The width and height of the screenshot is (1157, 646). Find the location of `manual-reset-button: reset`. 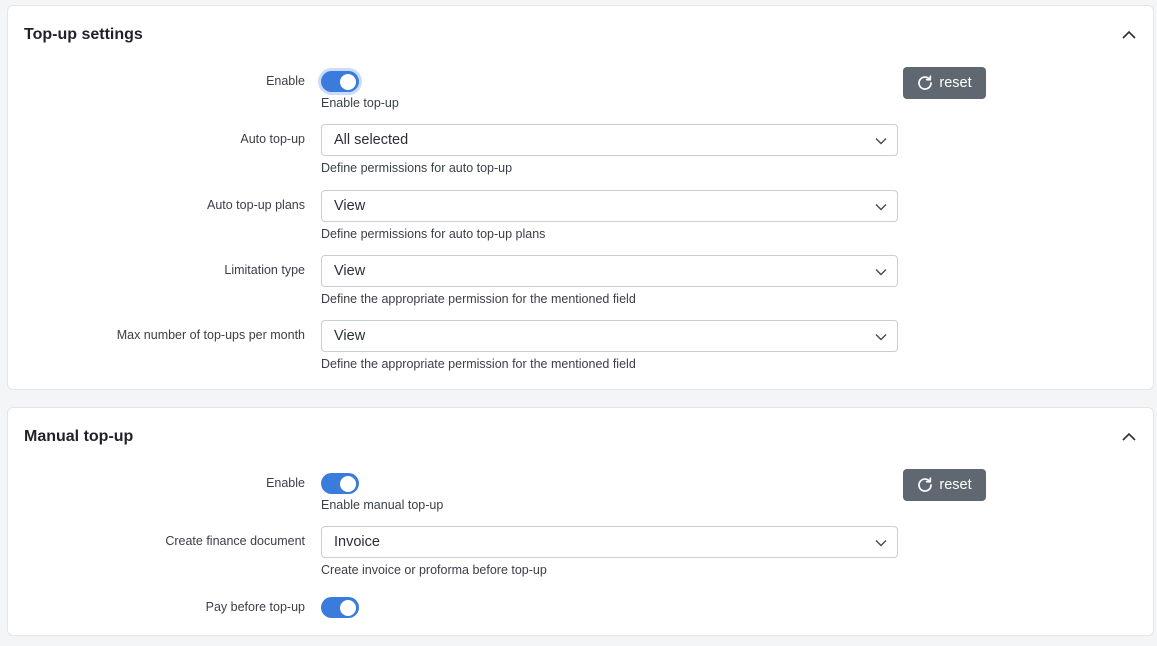

manual-reset-button: reset is located at coordinates (944, 485).